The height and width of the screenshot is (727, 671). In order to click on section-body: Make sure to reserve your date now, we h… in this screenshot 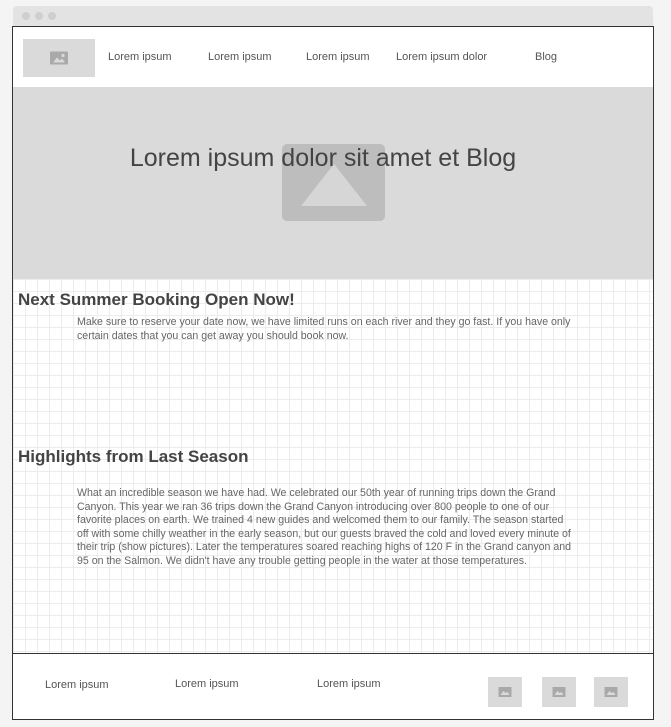, I will do `click(324, 329)`.